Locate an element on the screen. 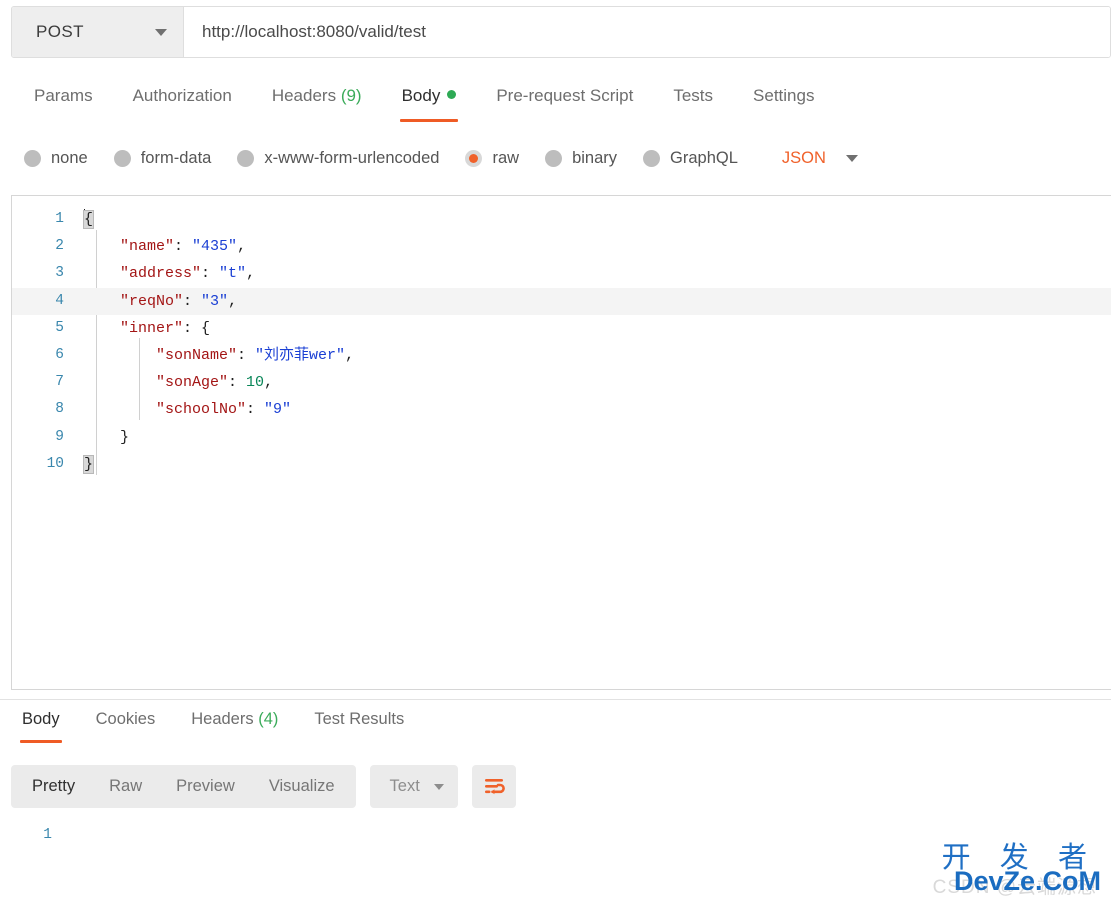 The height and width of the screenshot is (904, 1111). code-line: 5 "inner": { is located at coordinates (561, 328).